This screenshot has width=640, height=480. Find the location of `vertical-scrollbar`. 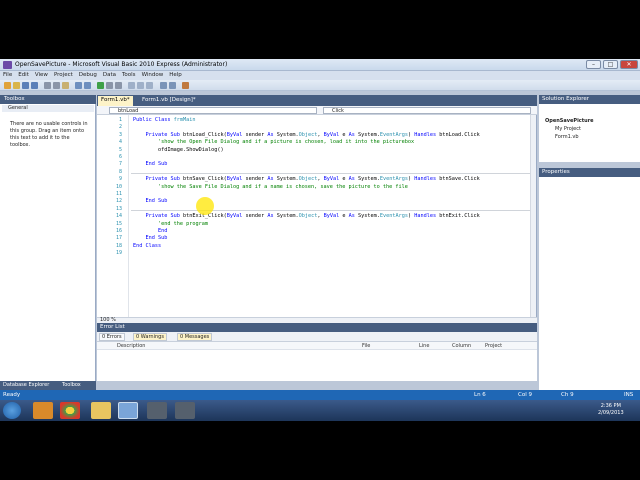

vertical-scrollbar is located at coordinates (533, 216).